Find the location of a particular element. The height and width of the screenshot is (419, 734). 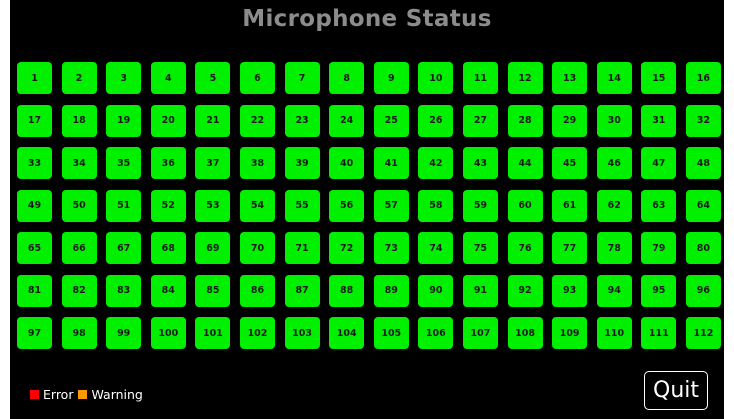

microphone-tile: 12 is located at coordinates (525, 78).